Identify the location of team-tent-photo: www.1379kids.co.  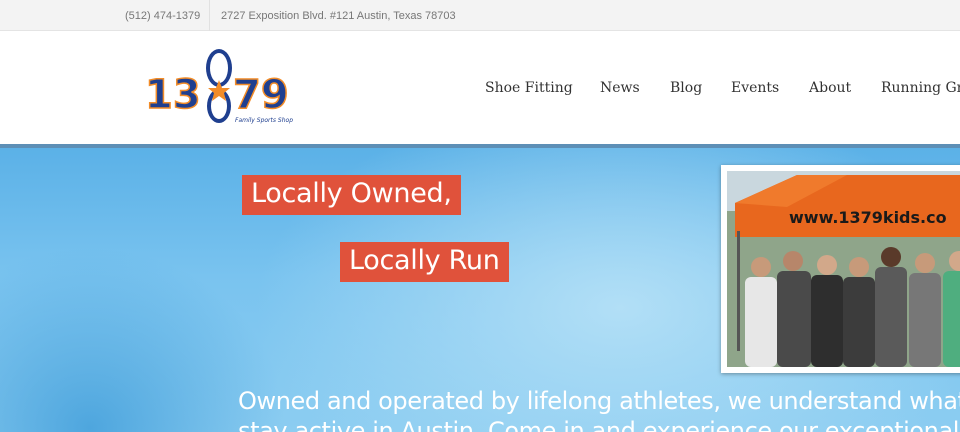
(843, 269).